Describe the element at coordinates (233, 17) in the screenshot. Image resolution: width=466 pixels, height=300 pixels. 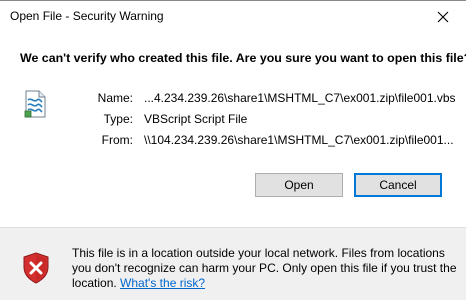
I see `title-bar: Open File - Security Warning` at that location.